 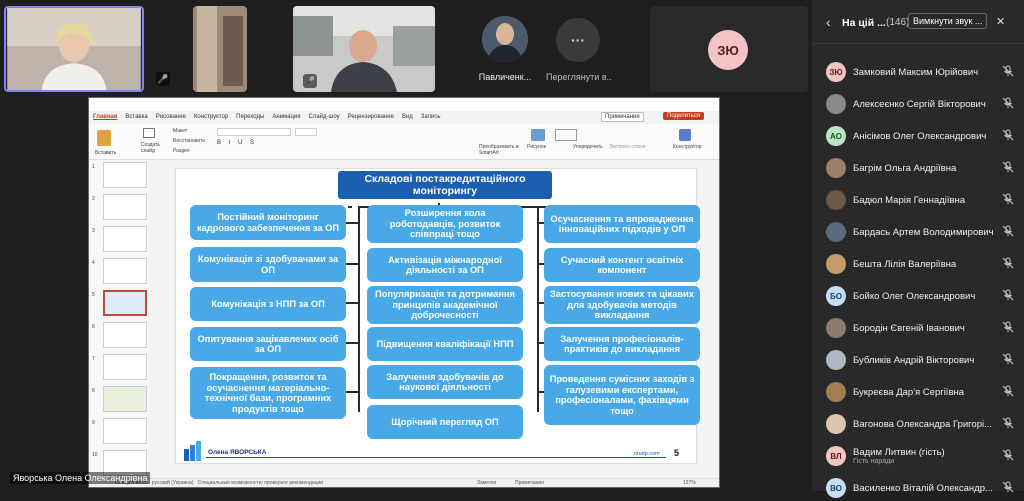 I want to click on participant-row: Бородін Євгеній Іванович, so click(x=923, y=328).